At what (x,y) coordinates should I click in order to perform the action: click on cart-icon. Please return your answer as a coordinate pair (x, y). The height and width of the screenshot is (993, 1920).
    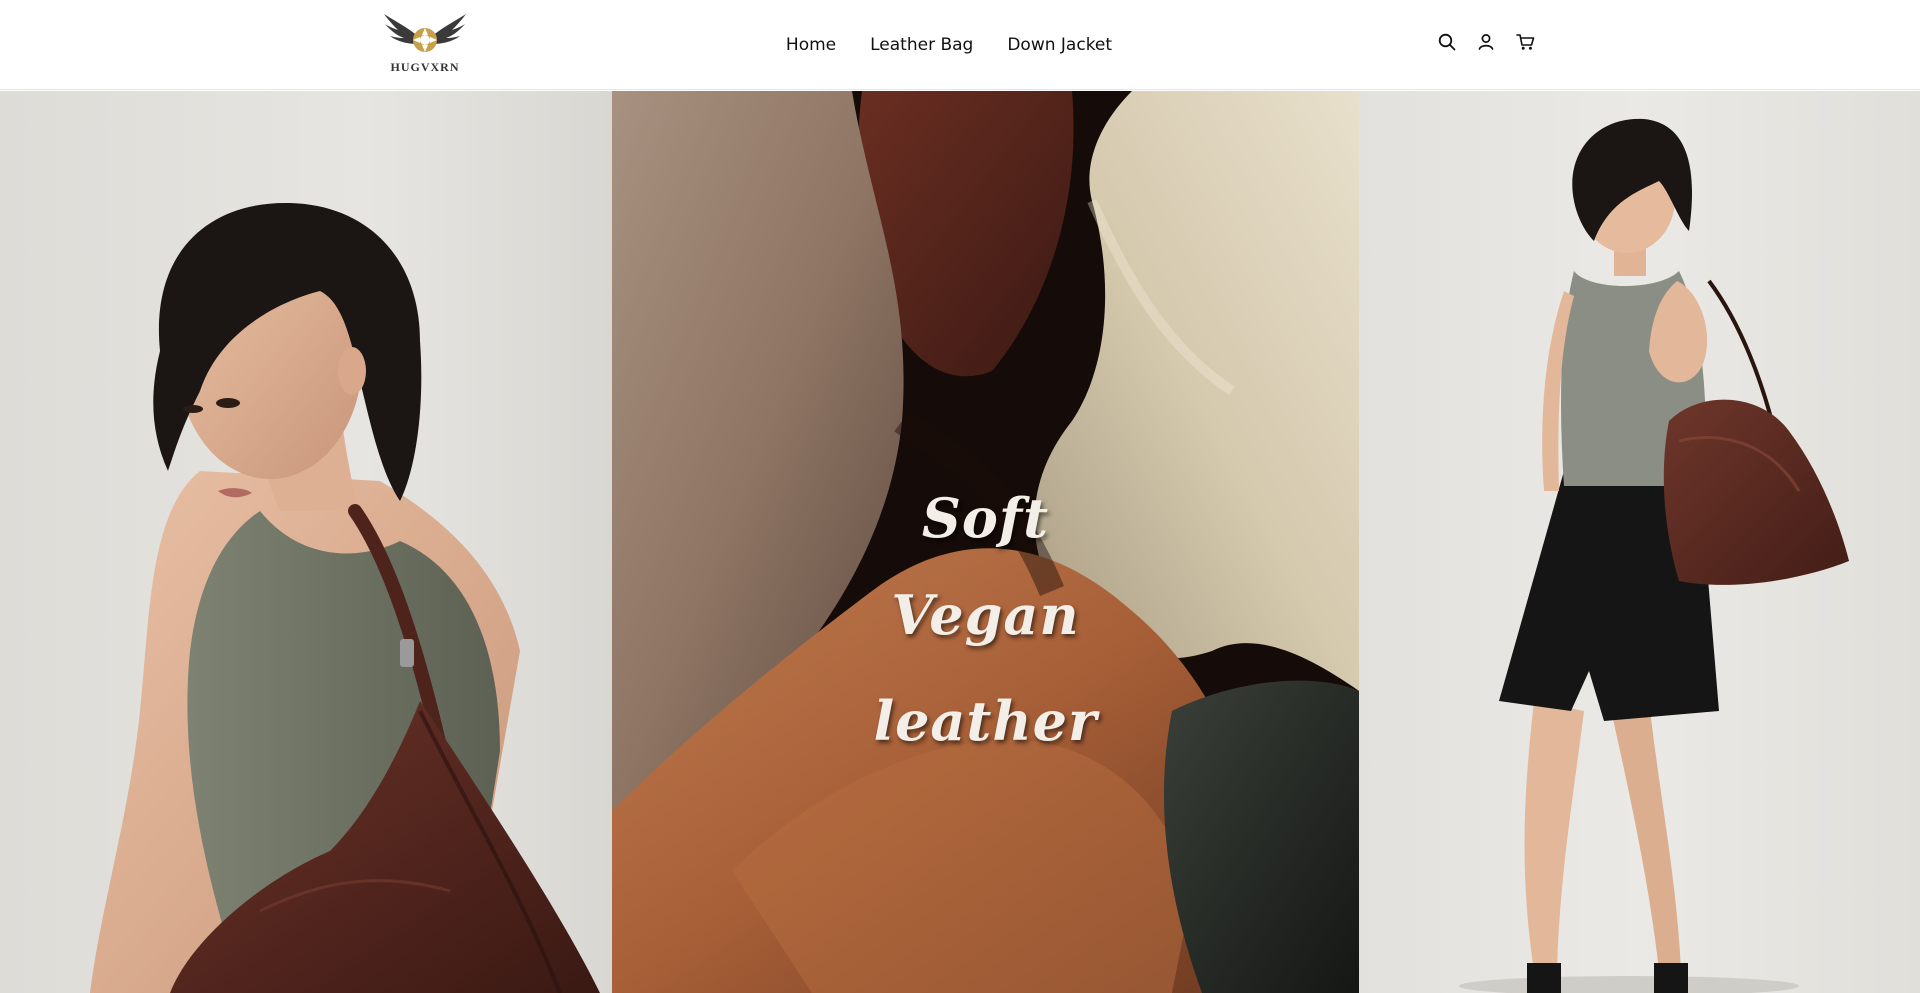
    Looking at the image, I should click on (1525, 42).